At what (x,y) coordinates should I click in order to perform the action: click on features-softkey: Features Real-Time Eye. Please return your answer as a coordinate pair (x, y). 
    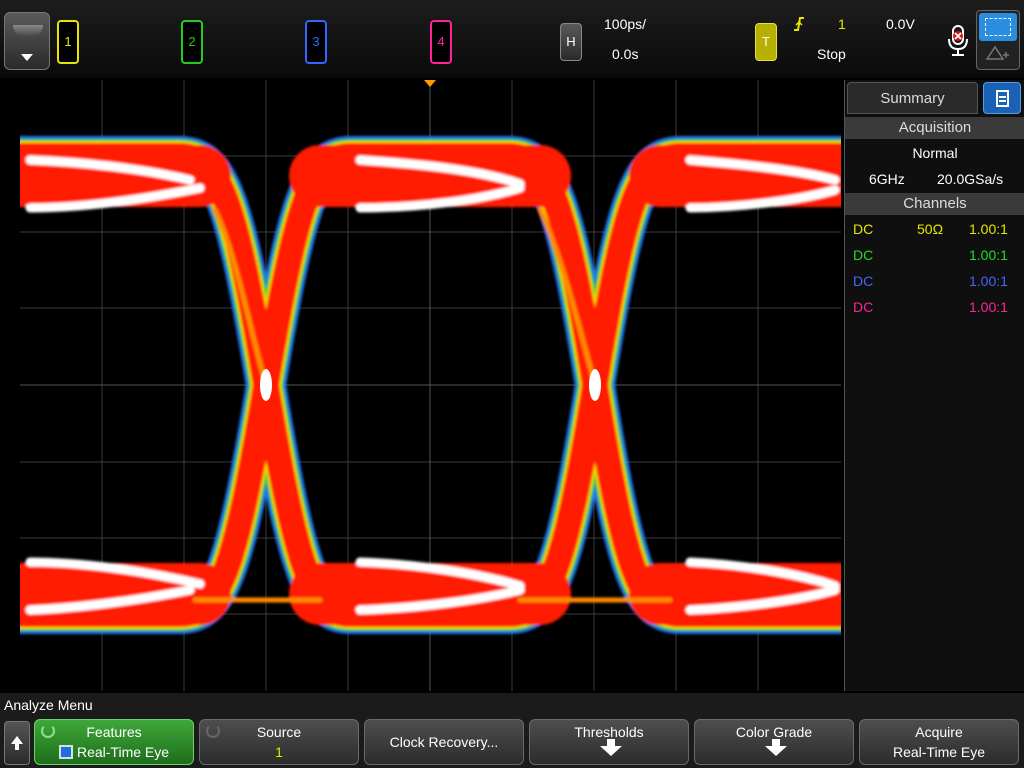
    Looking at the image, I should click on (114, 742).